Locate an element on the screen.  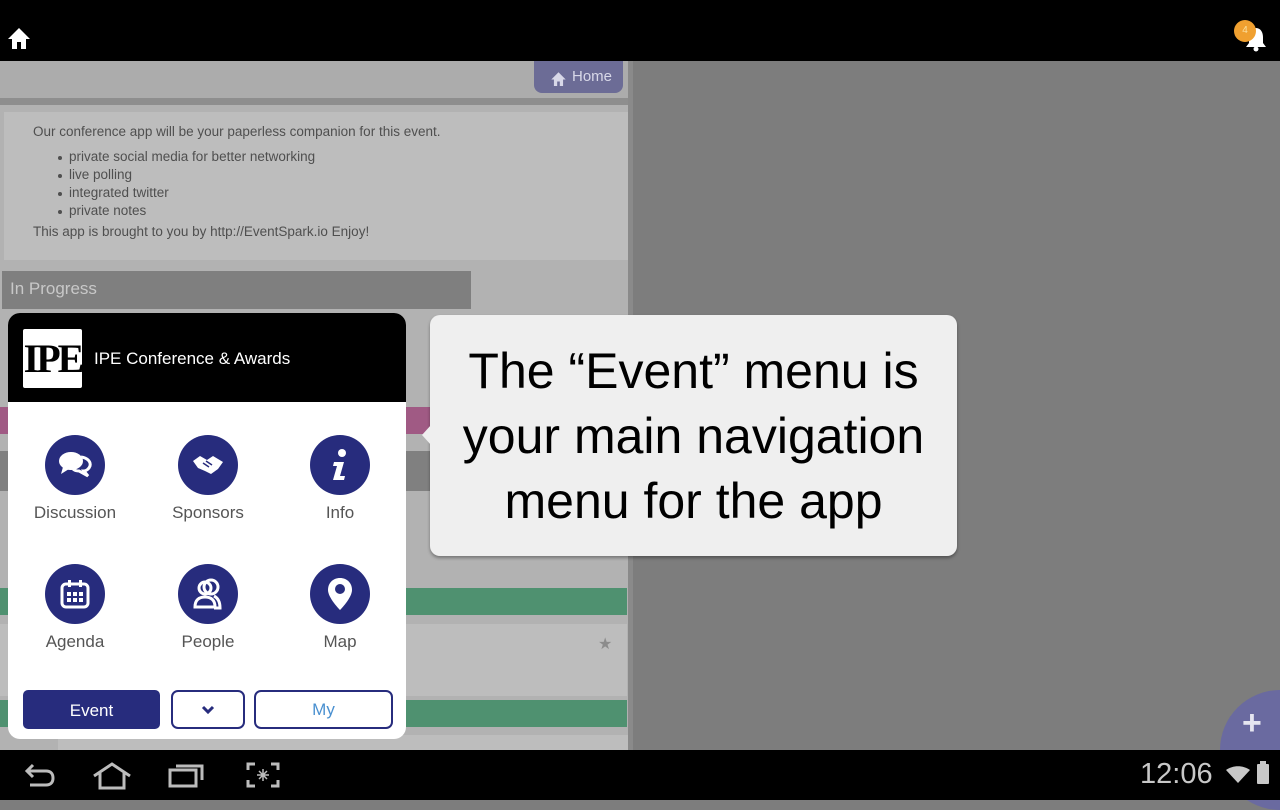
tooltip-line: your main navigation is located at coordinates (693, 436).